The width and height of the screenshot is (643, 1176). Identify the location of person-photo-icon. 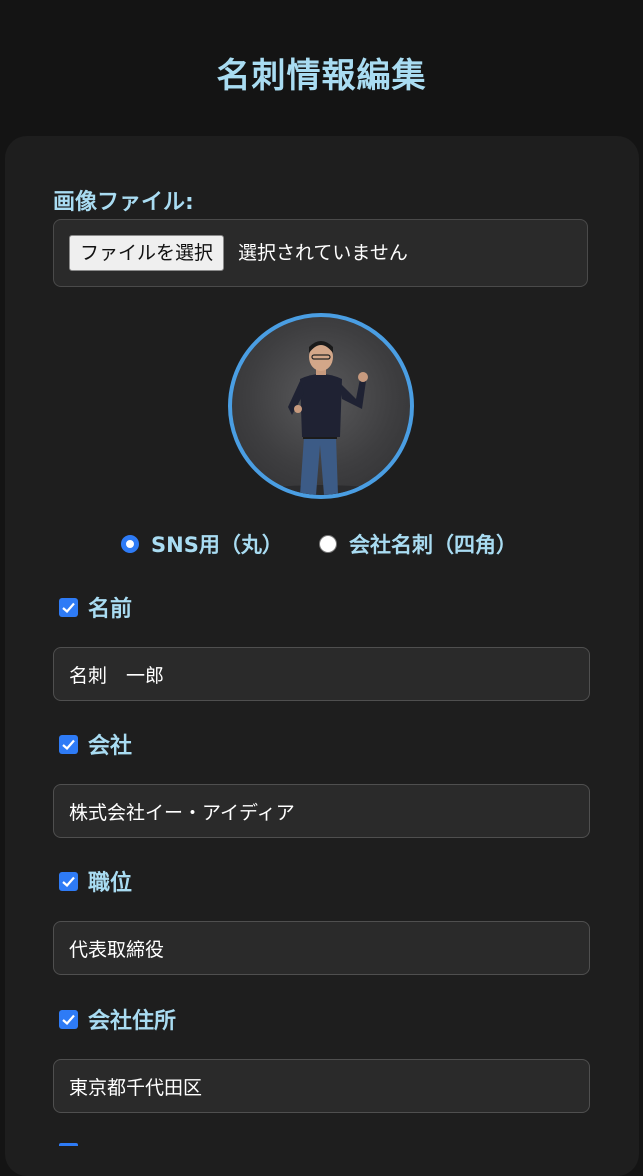
(321, 418).